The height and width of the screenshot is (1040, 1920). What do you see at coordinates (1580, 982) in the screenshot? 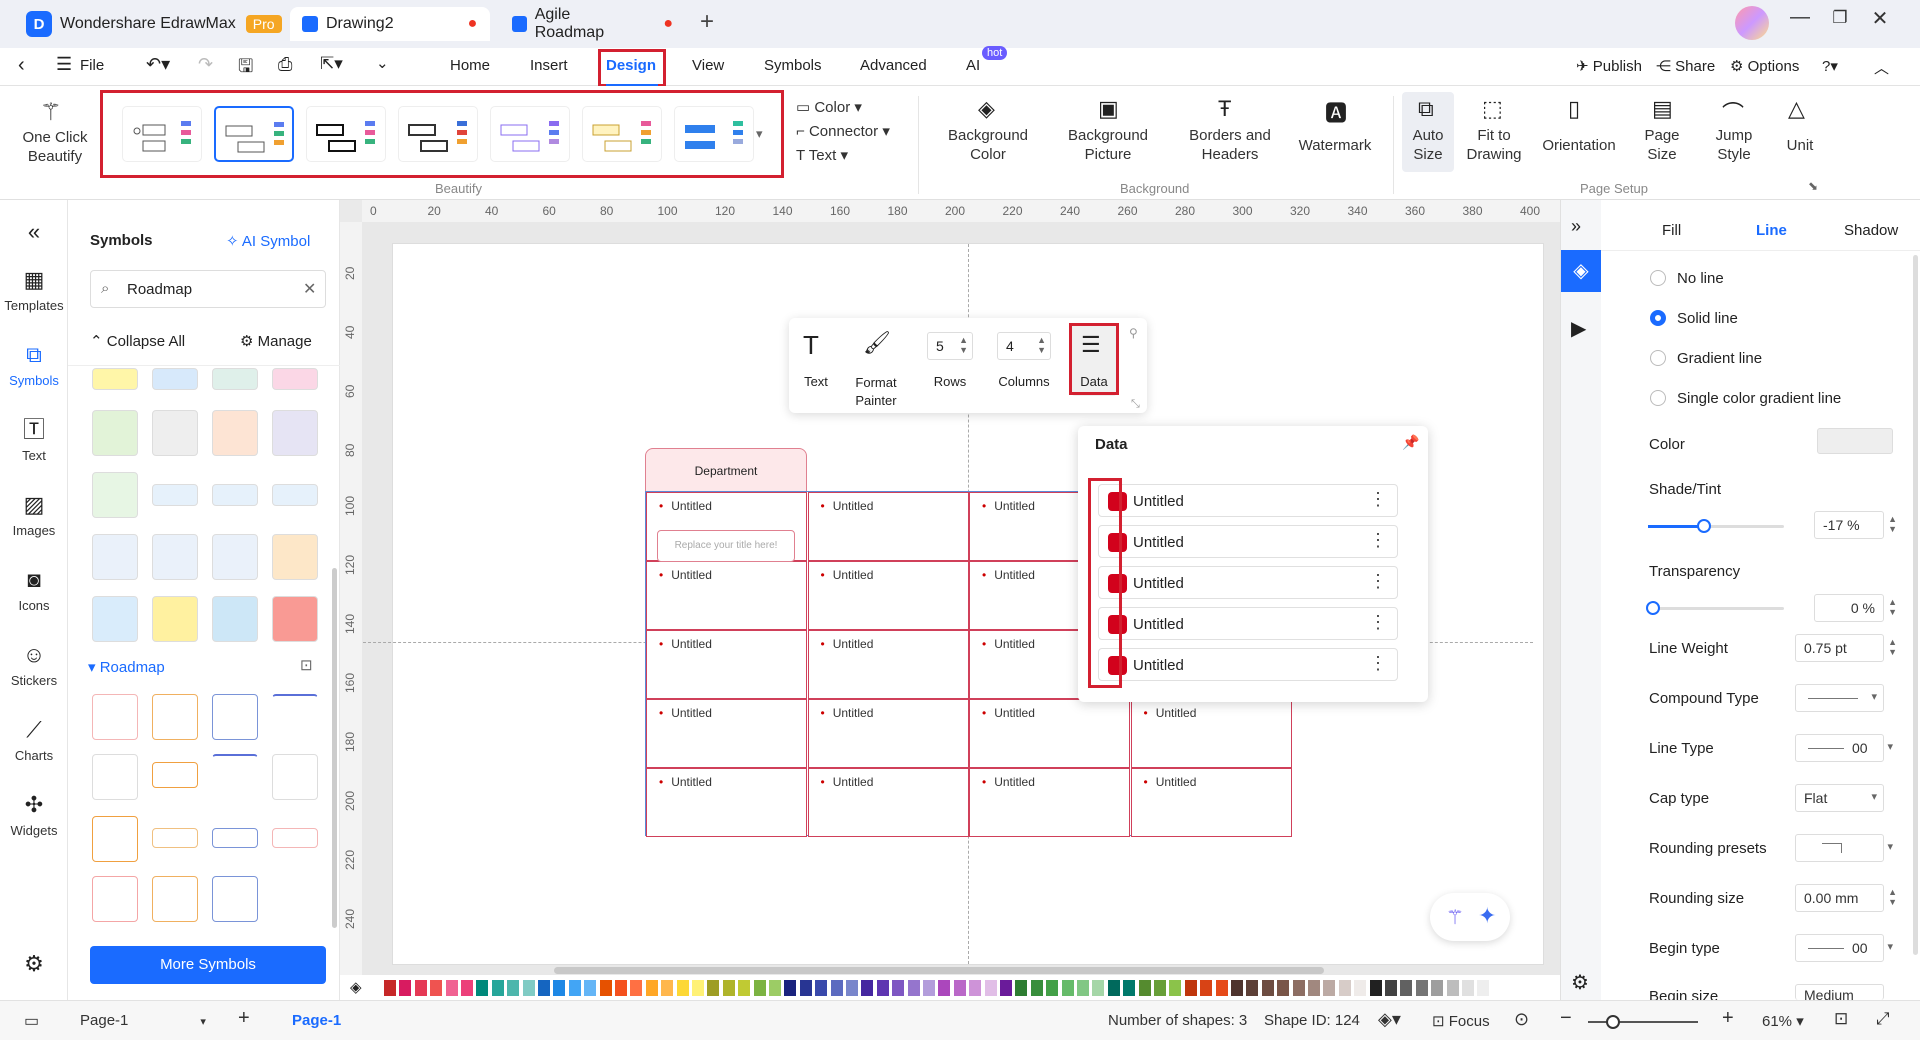
I see `settings-icon: ⚙` at bounding box center [1580, 982].